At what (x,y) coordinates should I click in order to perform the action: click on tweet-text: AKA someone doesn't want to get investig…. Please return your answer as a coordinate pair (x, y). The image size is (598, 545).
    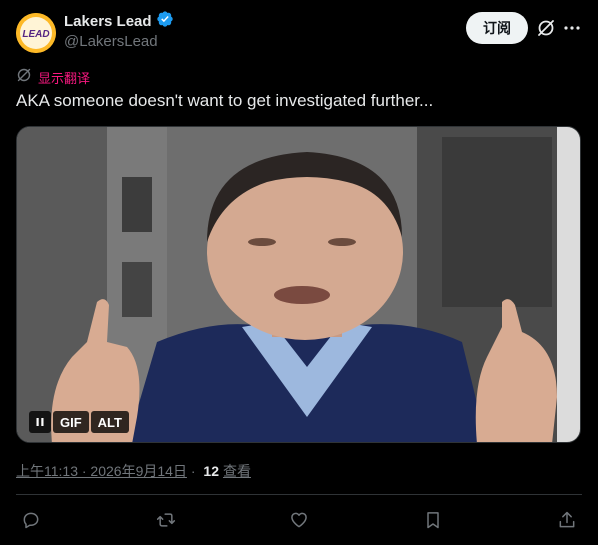
    Looking at the image, I should click on (225, 100).